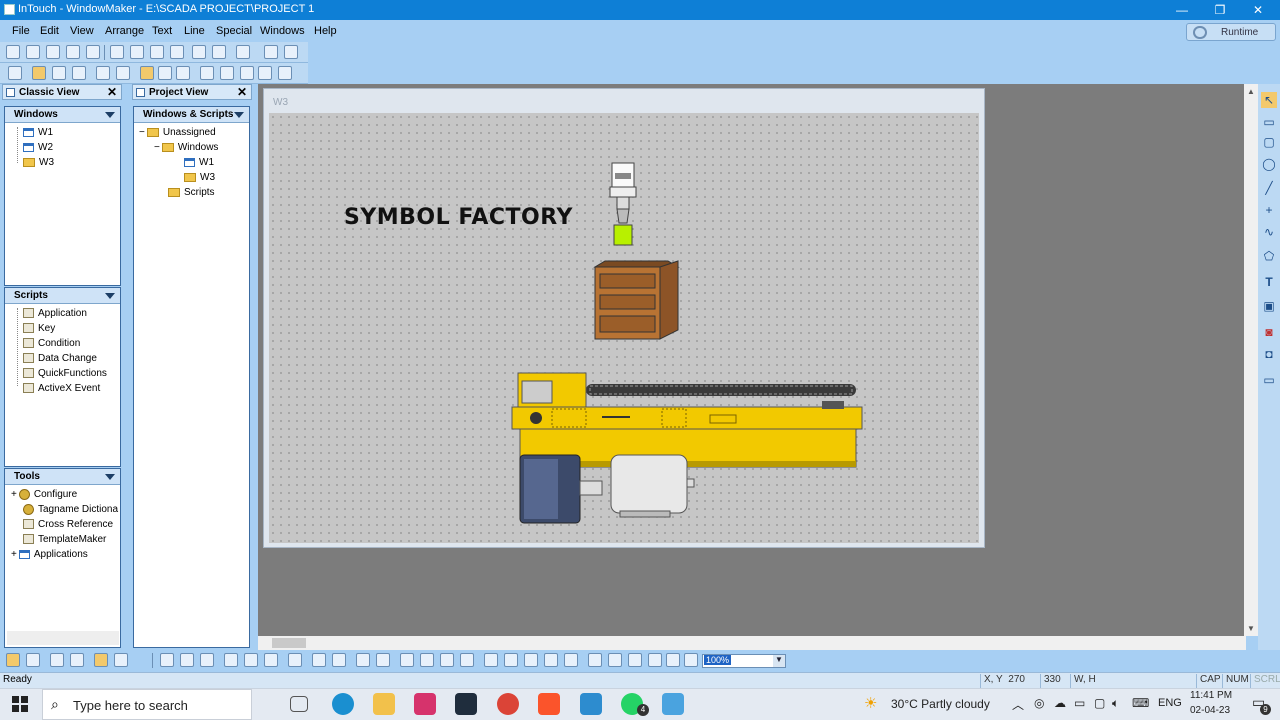 This screenshot has height=720, width=1280. What do you see at coordinates (38, 147) in the screenshot?
I see `tree-item-w2: W2` at bounding box center [38, 147].